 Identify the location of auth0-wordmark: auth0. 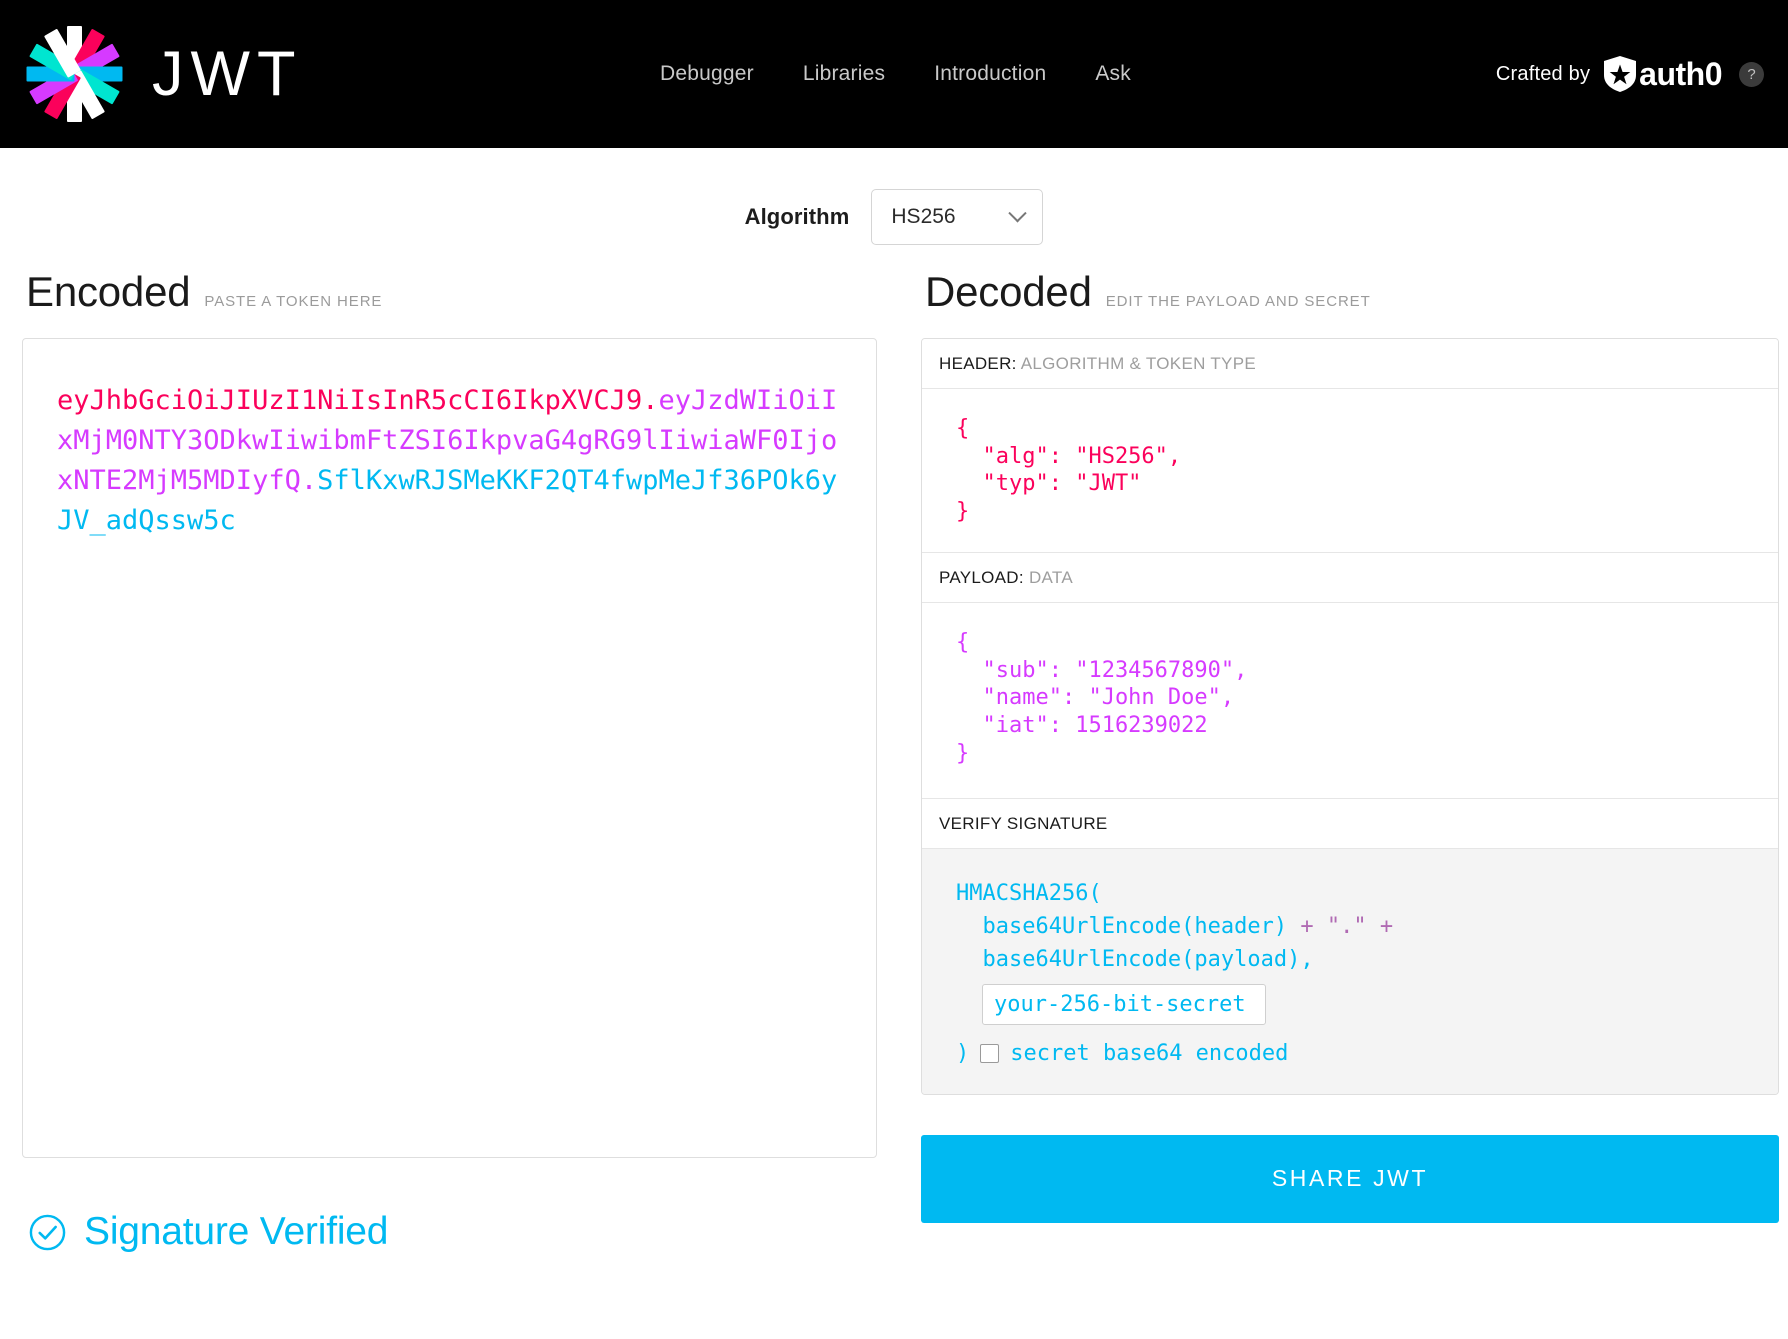
(1680, 74).